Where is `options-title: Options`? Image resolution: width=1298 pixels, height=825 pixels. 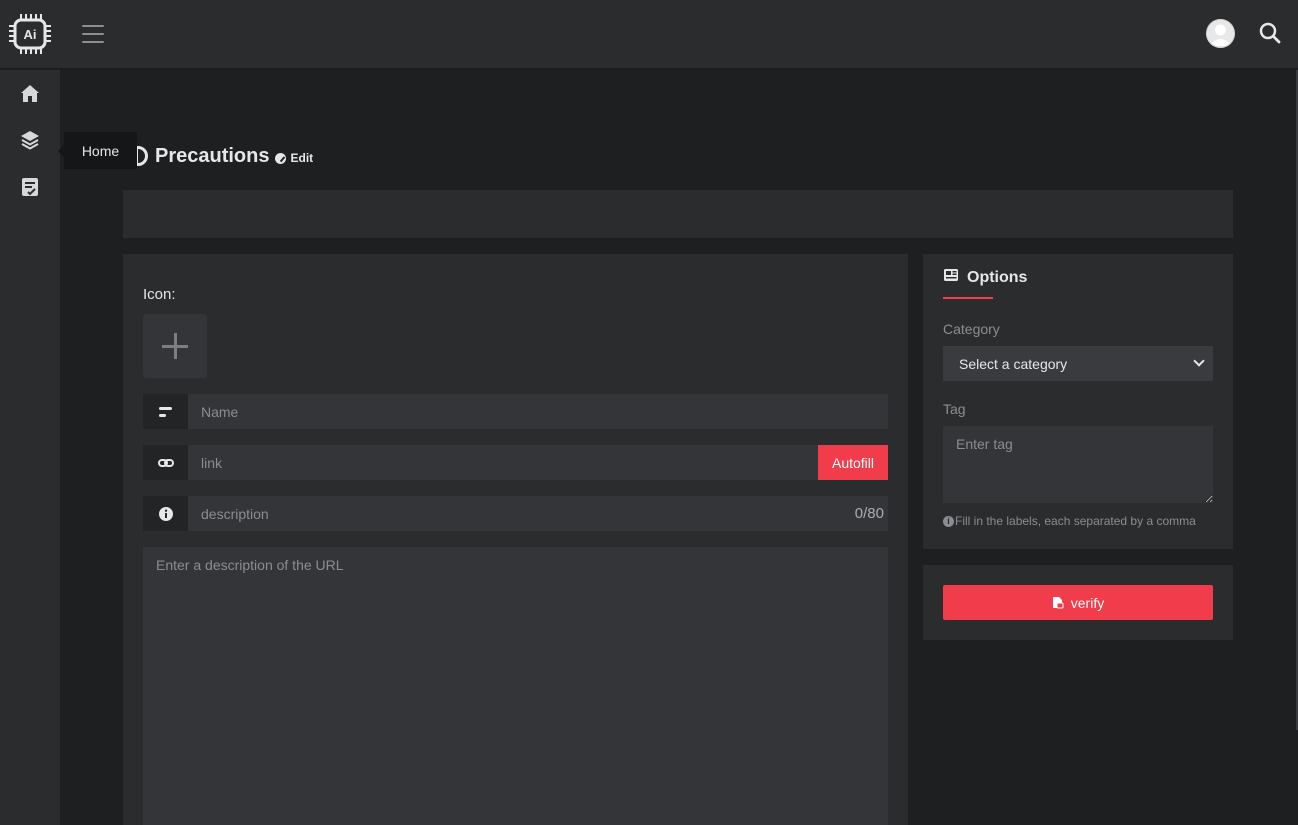 options-title: Options is located at coordinates (997, 277).